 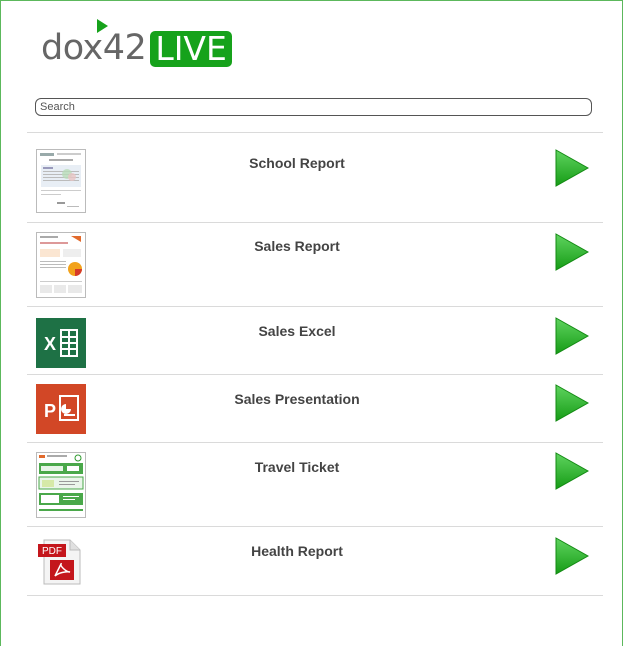 What do you see at coordinates (297, 246) in the screenshot?
I see `document-title: Sales Report` at bounding box center [297, 246].